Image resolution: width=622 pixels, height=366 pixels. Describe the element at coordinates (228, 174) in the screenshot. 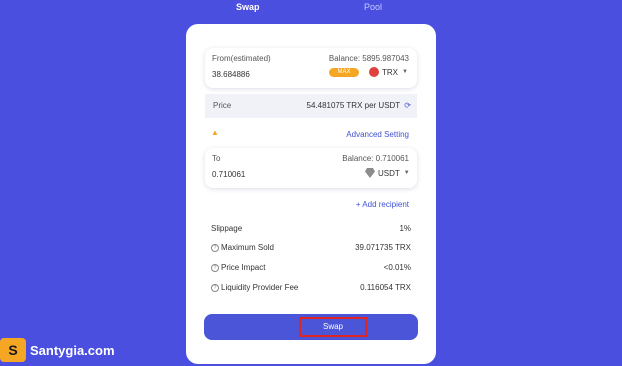

I see `to-amount-input: 0.710061` at that location.